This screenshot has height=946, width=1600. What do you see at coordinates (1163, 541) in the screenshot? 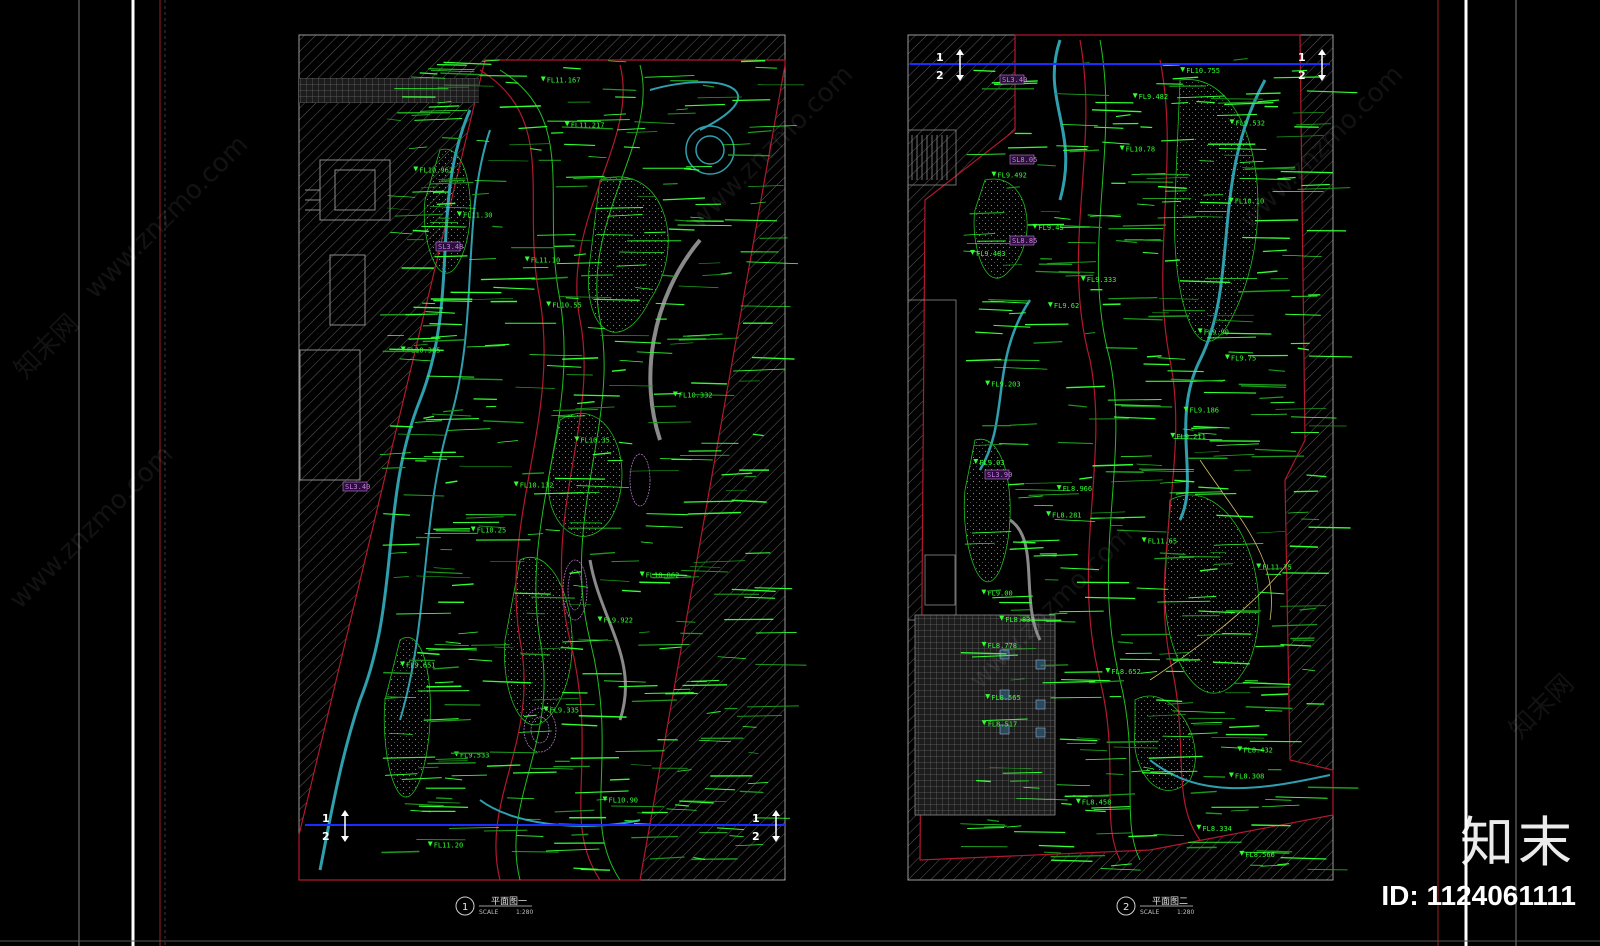
I see `elevation-label: FL11.65` at bounding box center [1163, 541].